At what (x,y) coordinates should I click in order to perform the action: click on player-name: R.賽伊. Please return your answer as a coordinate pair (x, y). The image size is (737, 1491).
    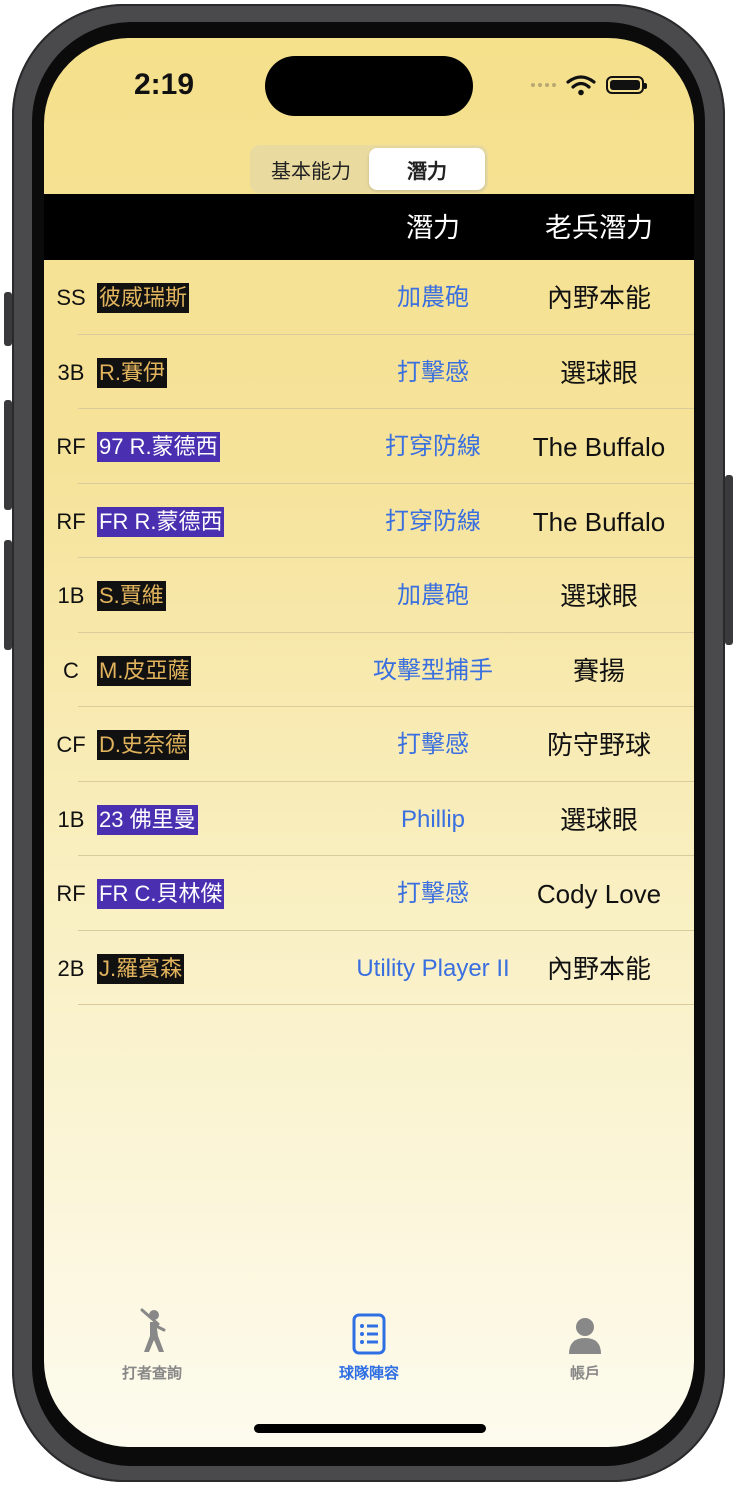
    Looking at the image, I should click on (132, 372).